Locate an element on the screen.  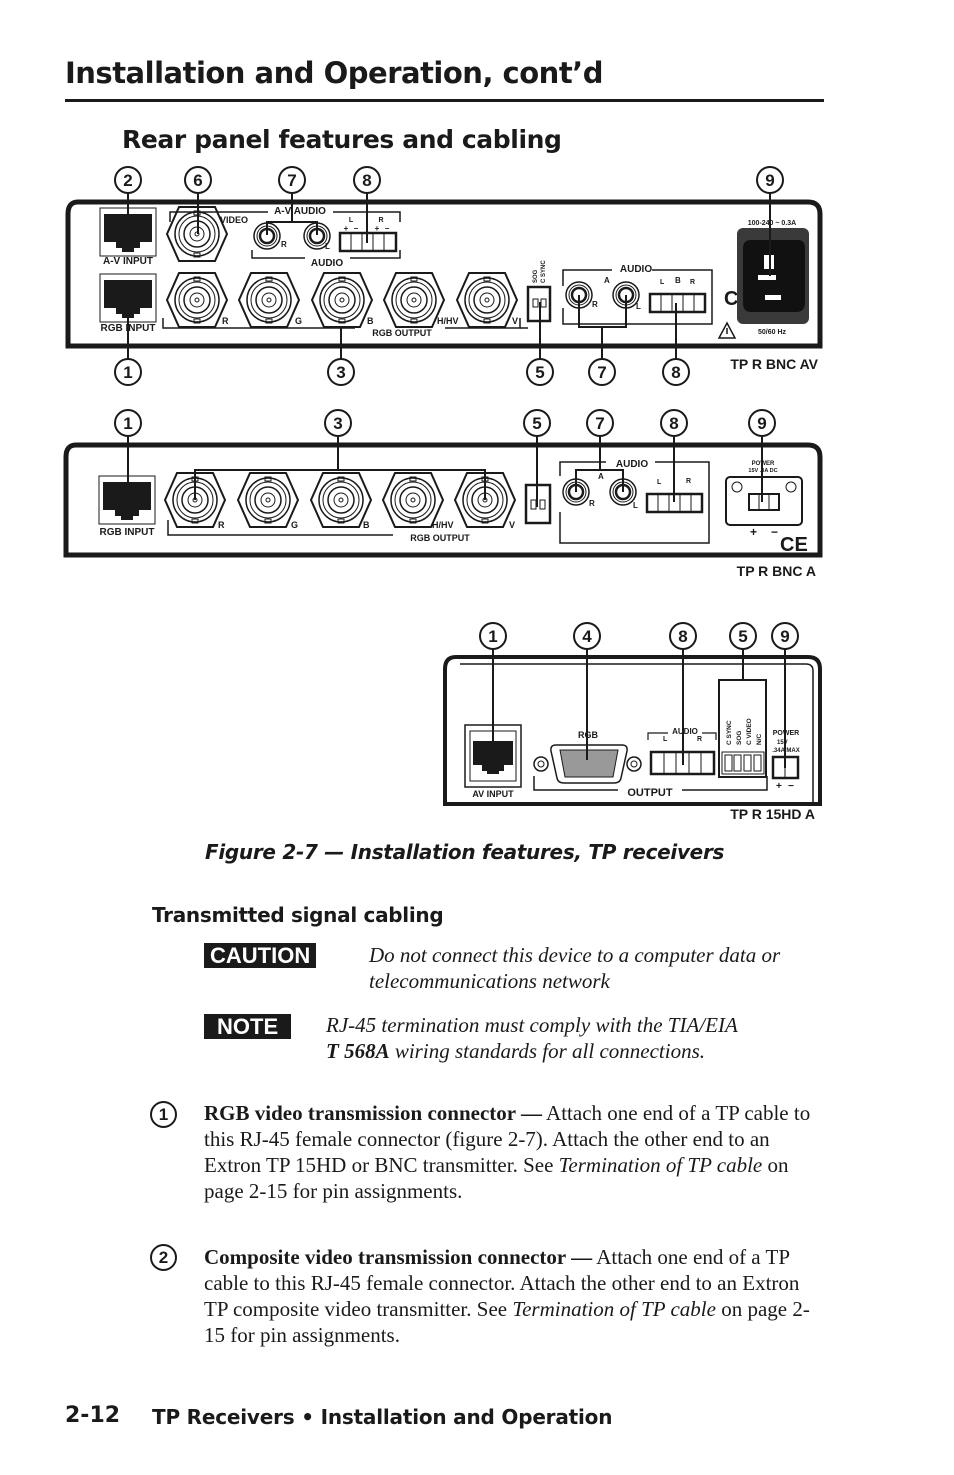
page-number: 2-12 is located at coordinates (93, 1415).